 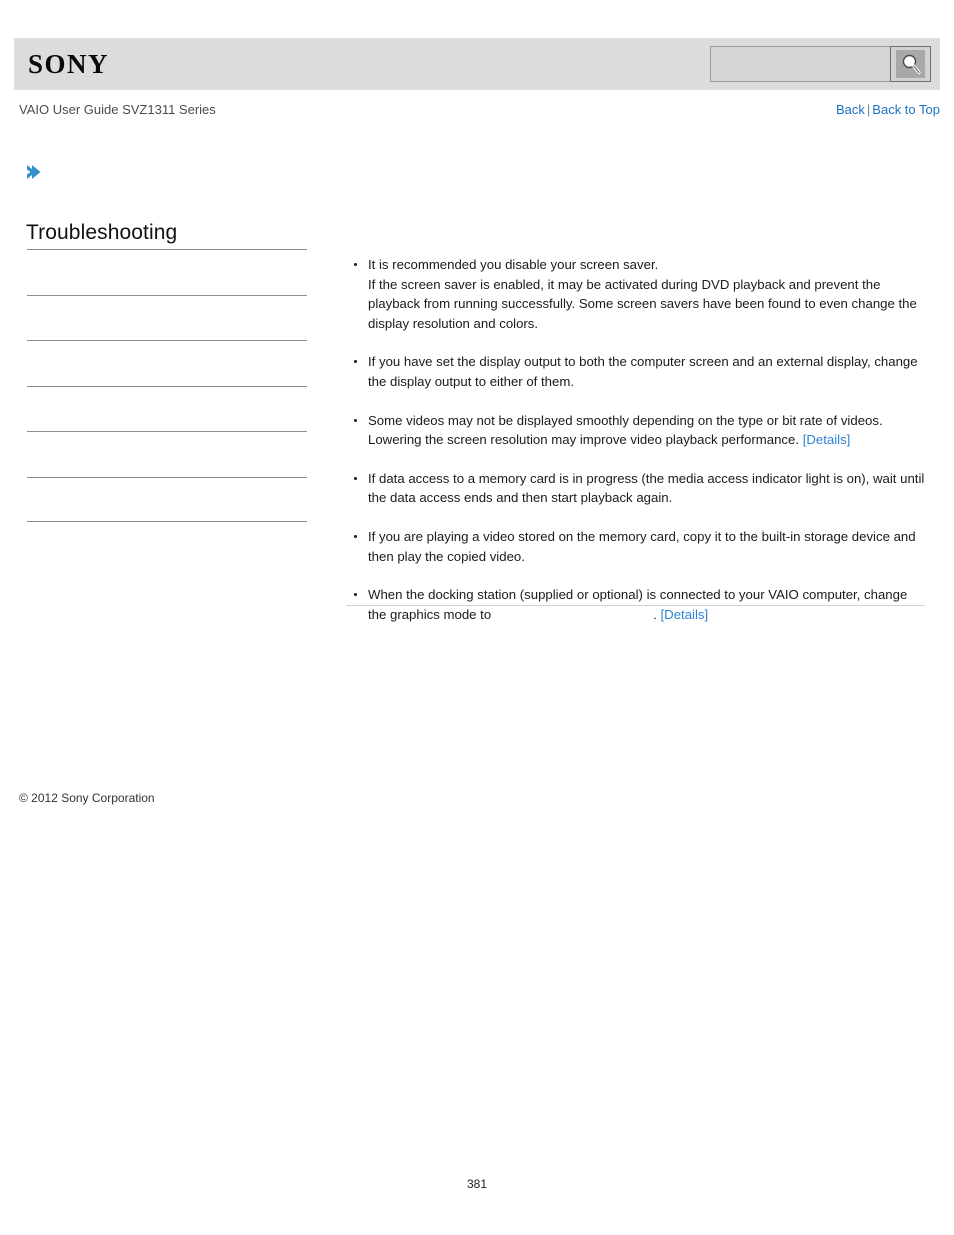 What do you see at coordinates (800, 64) in the screenshot?
I see `search-input` at bounding box center [800, 64].